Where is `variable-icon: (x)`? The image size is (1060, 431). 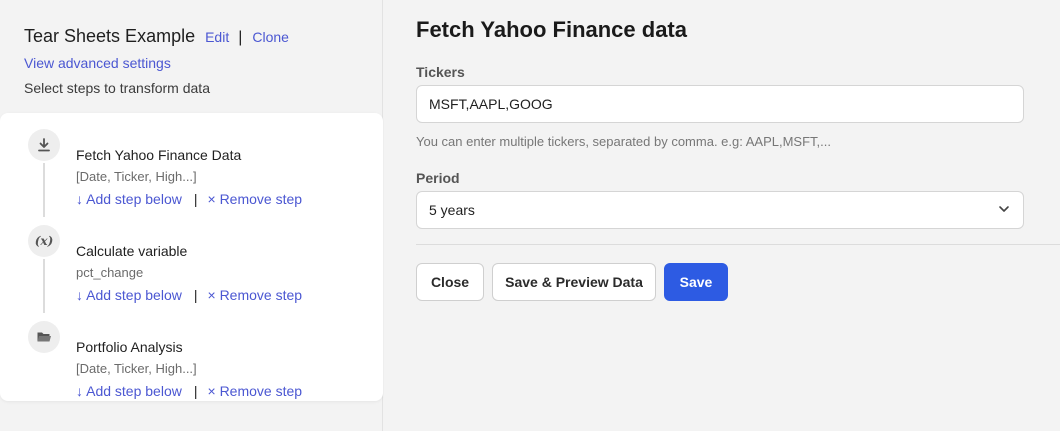
variable-icon: (x) is located at coordinates (44, 241).